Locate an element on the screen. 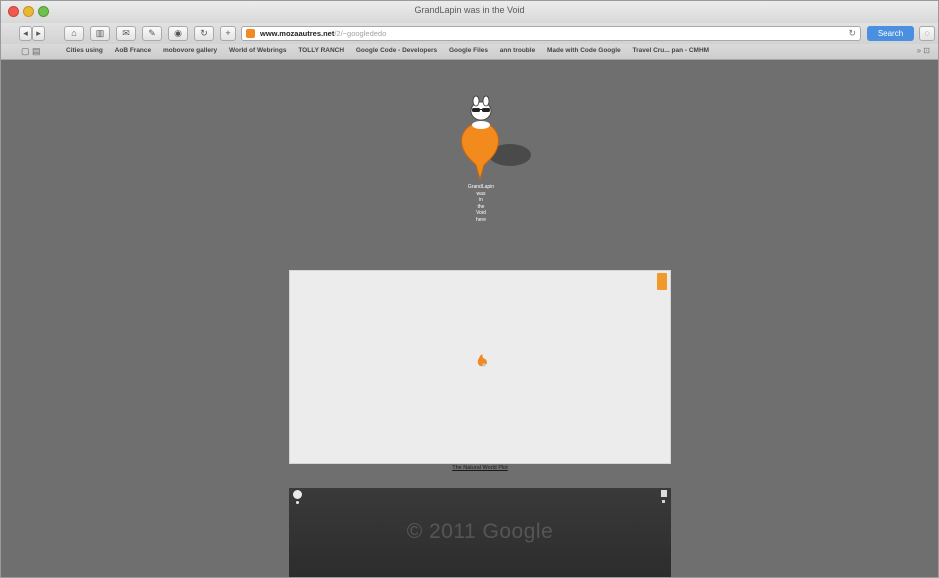  add-tab-button: + is located at coordinates (228, 33).